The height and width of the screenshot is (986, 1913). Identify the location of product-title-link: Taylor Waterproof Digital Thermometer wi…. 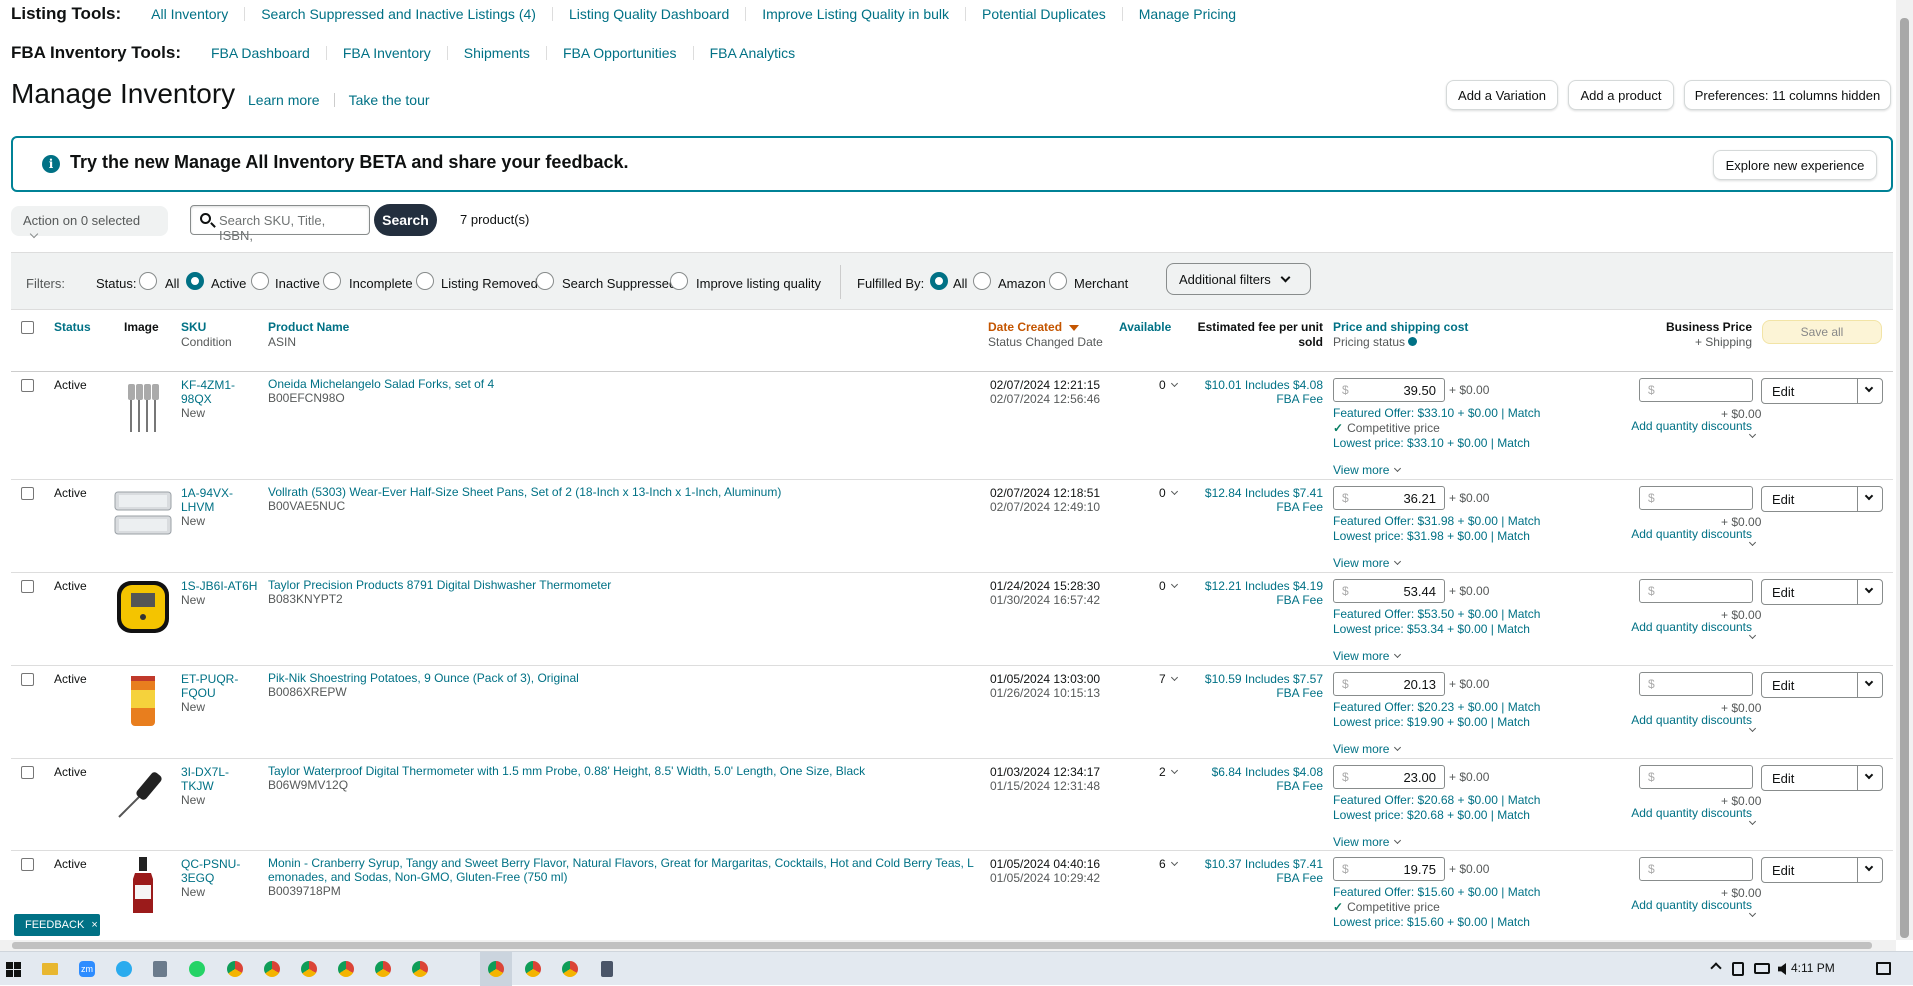
(566, 771).